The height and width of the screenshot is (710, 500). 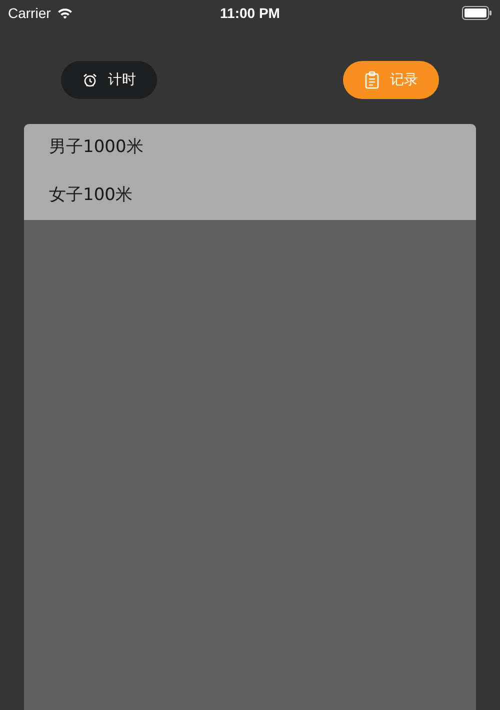 What do you see at coordinates (477, 13) in the screenshot?
I see `battery-icon` at bounding box center [477, 13].